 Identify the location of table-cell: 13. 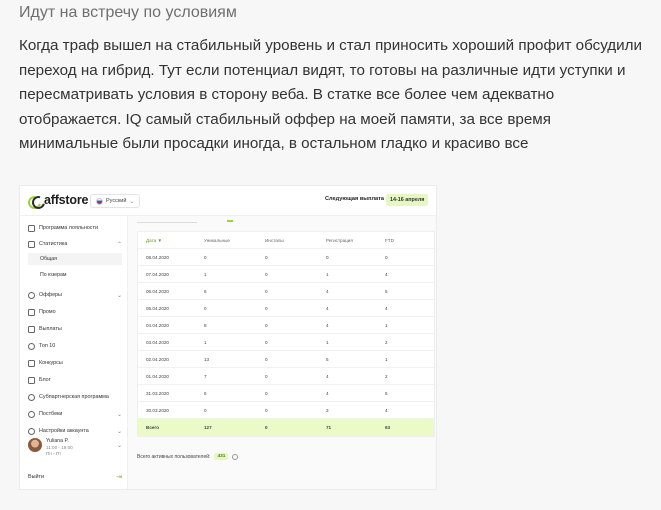
(207, 359).